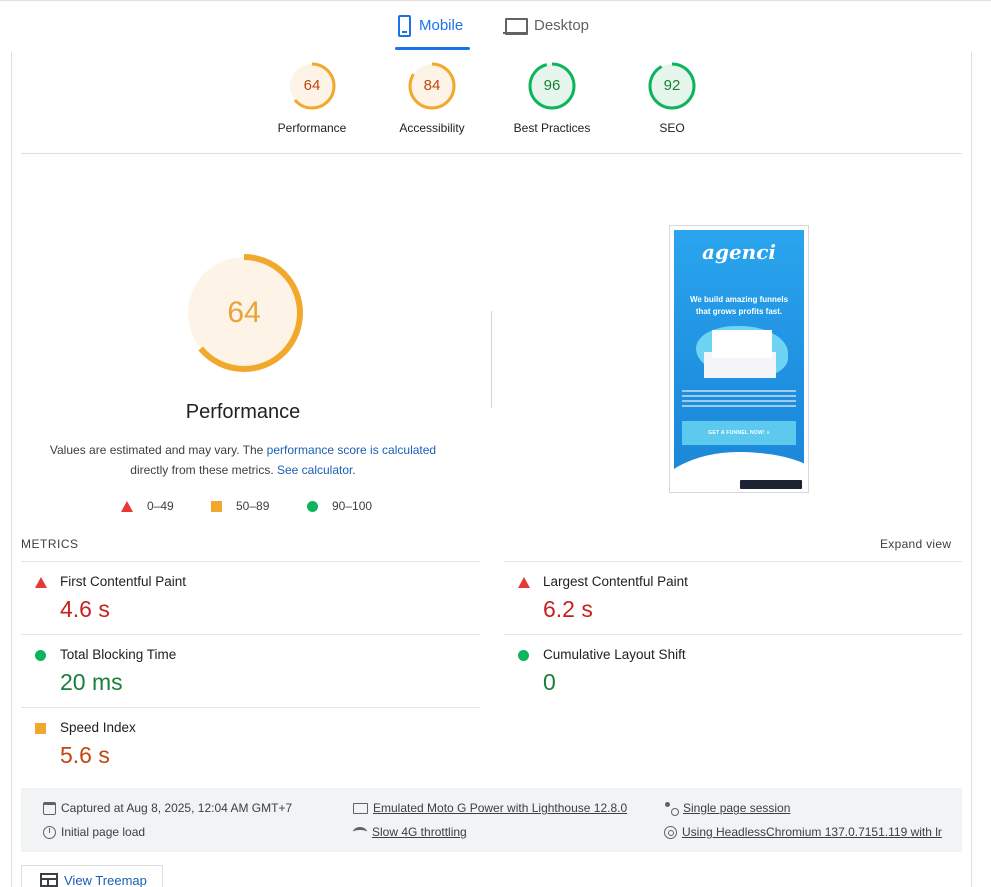 This screenshot has width=991, height=887. I want to click on timer-icon, so click(49, 832).